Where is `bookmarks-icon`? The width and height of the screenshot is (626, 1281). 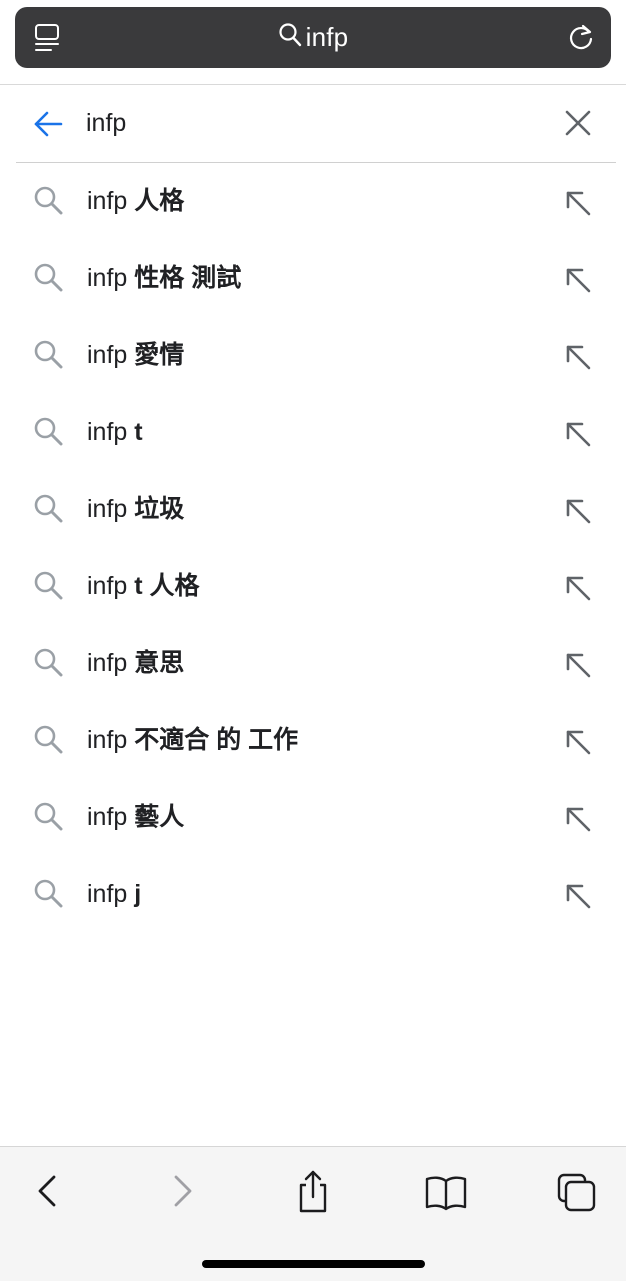
bookmarks-icon is located at coordinates (446, 1191).